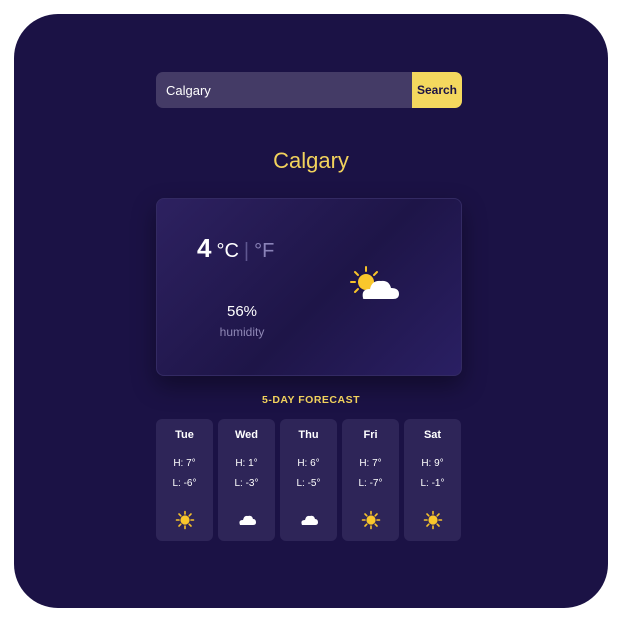 Image resolution: width=622 pixels, height=622 pixels. I want to click on day-low: L: -1°, so click(432, 483).